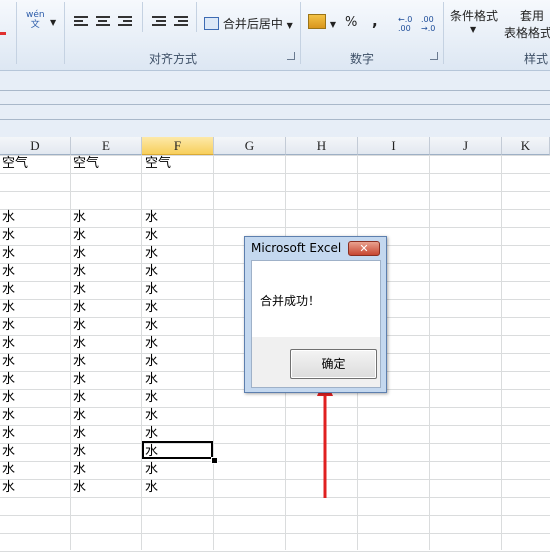 The image size is (550, 552). I want to click on number-group-label: 数字, so click(362, 59).